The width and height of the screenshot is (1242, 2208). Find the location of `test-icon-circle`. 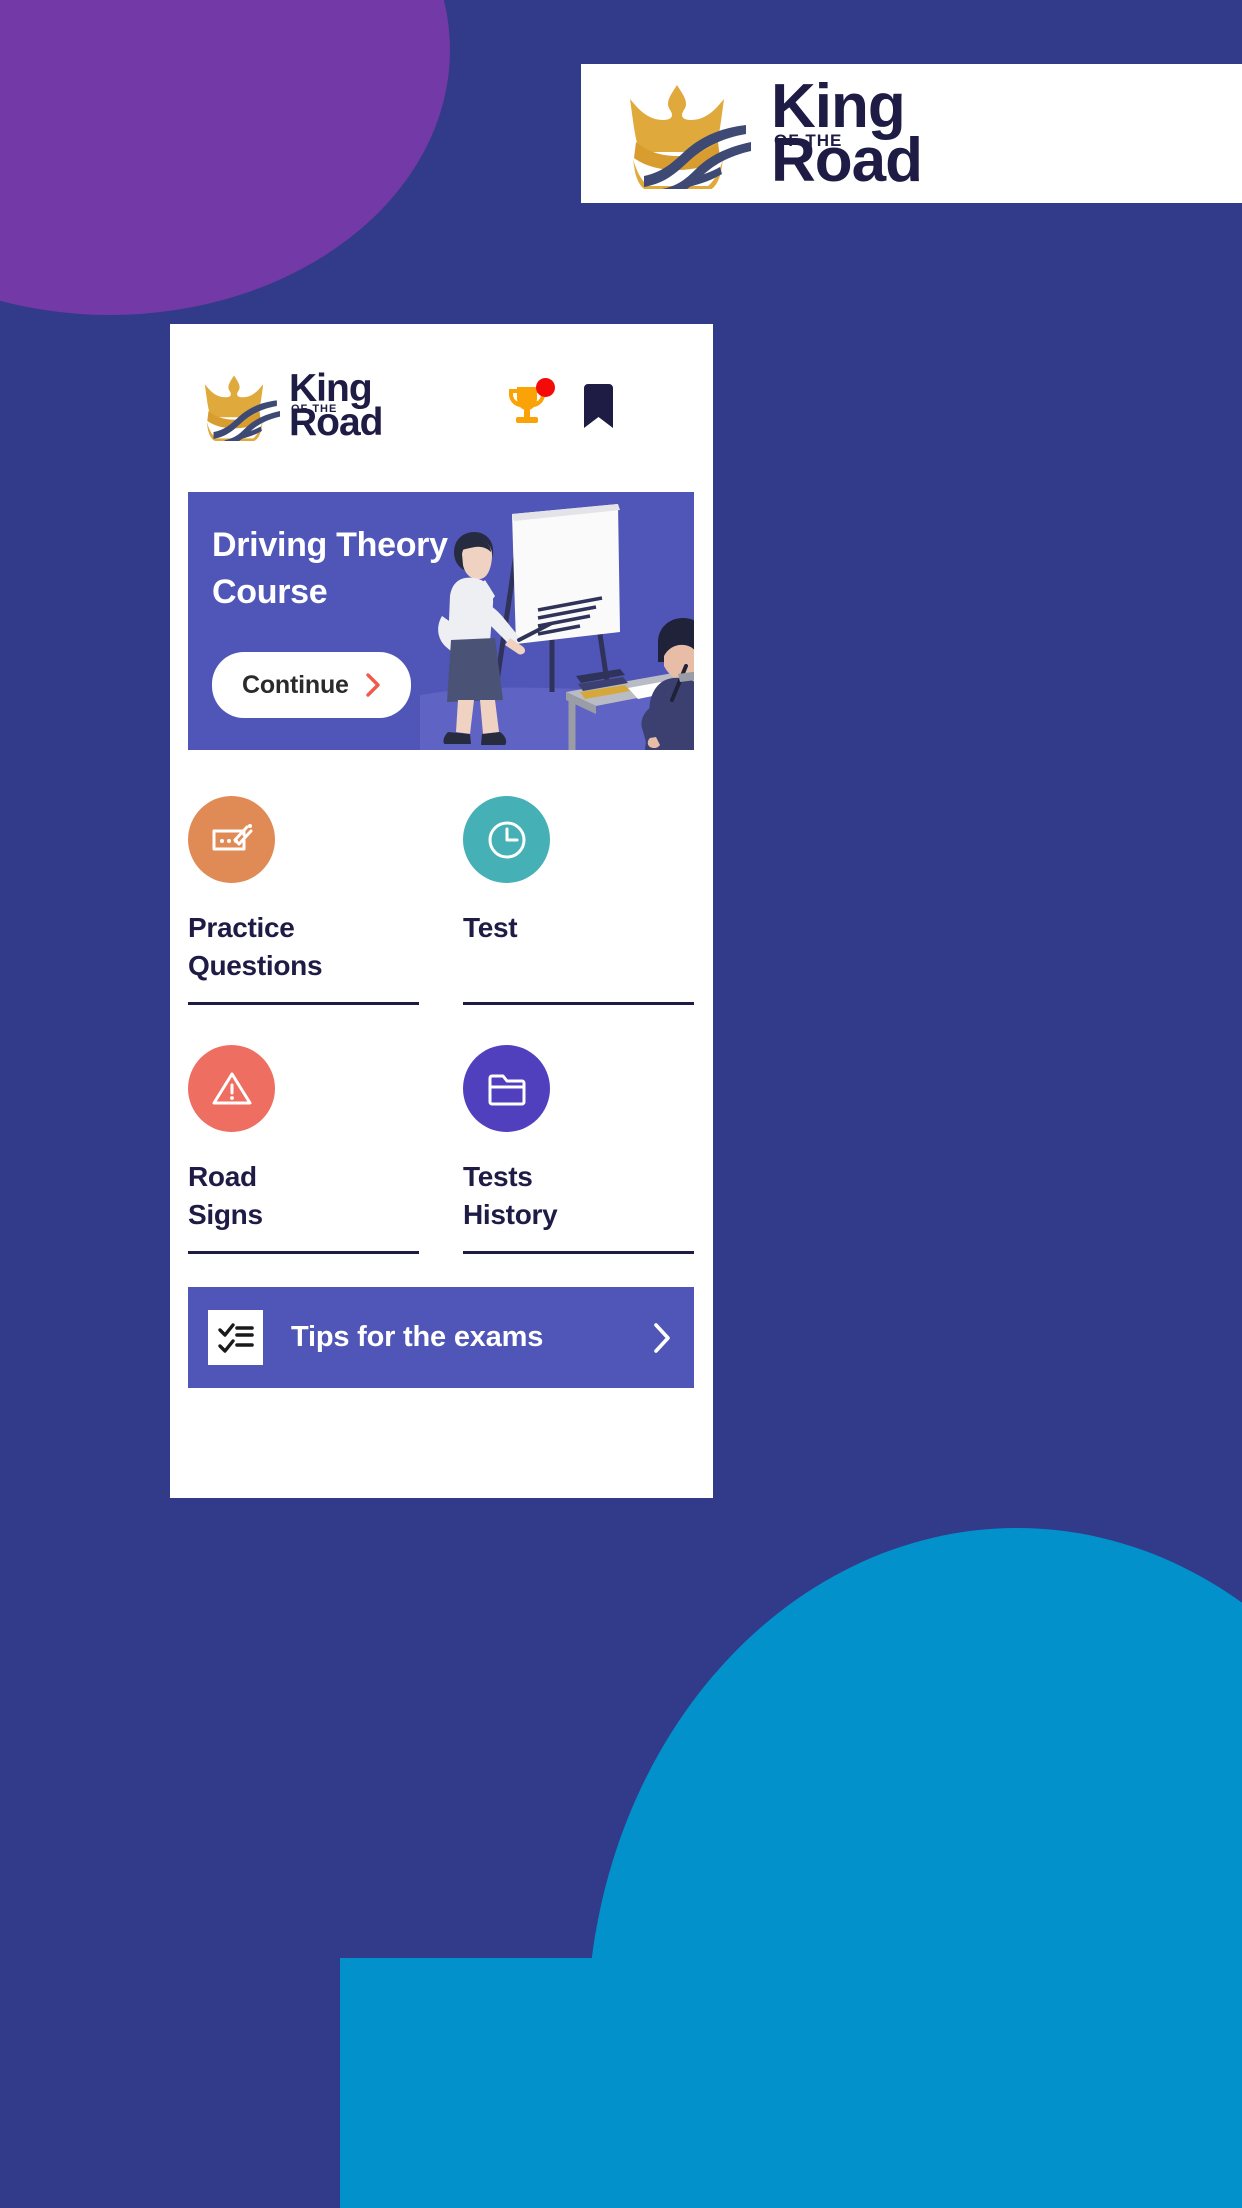

test-icon-circle is located at coordinates (506, 839).